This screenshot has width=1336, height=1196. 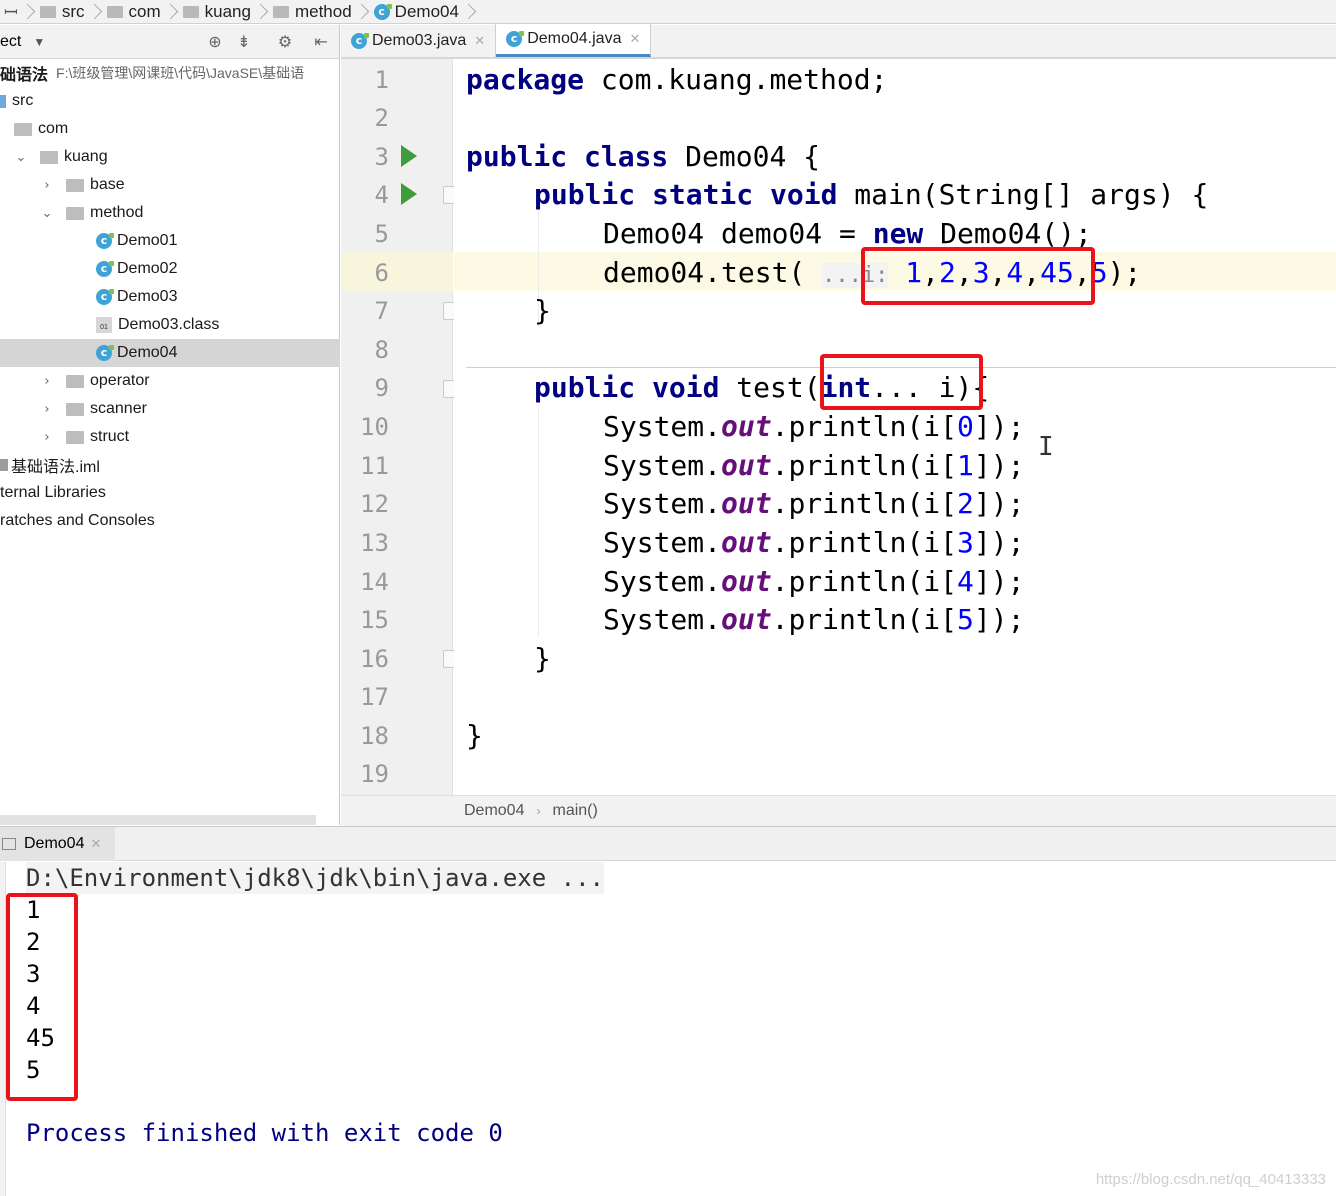 What do you see at coordinates (73, 11) in the screenshot?
I see `nav-crumb-label: src` at bounding box center [73, 11].